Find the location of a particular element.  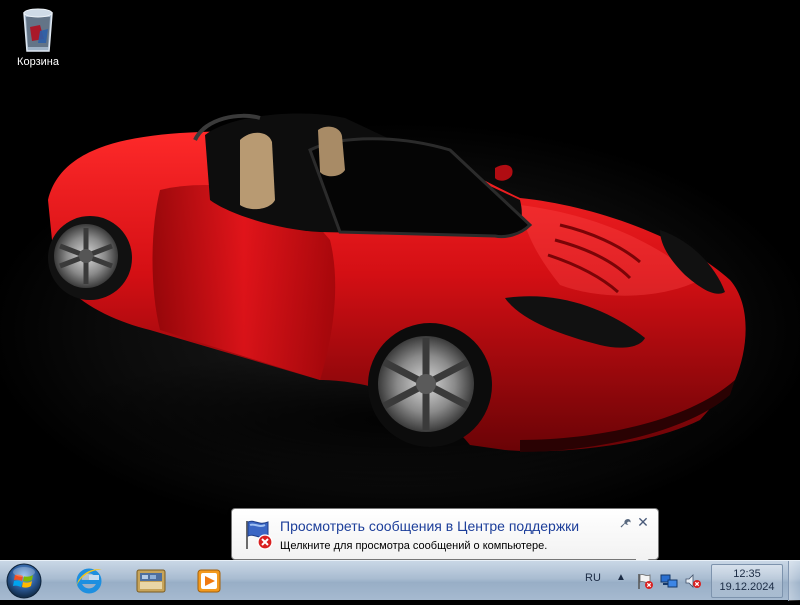

recycle-bin-desktop-icon: Корзина is located at coordinates (38, 36).